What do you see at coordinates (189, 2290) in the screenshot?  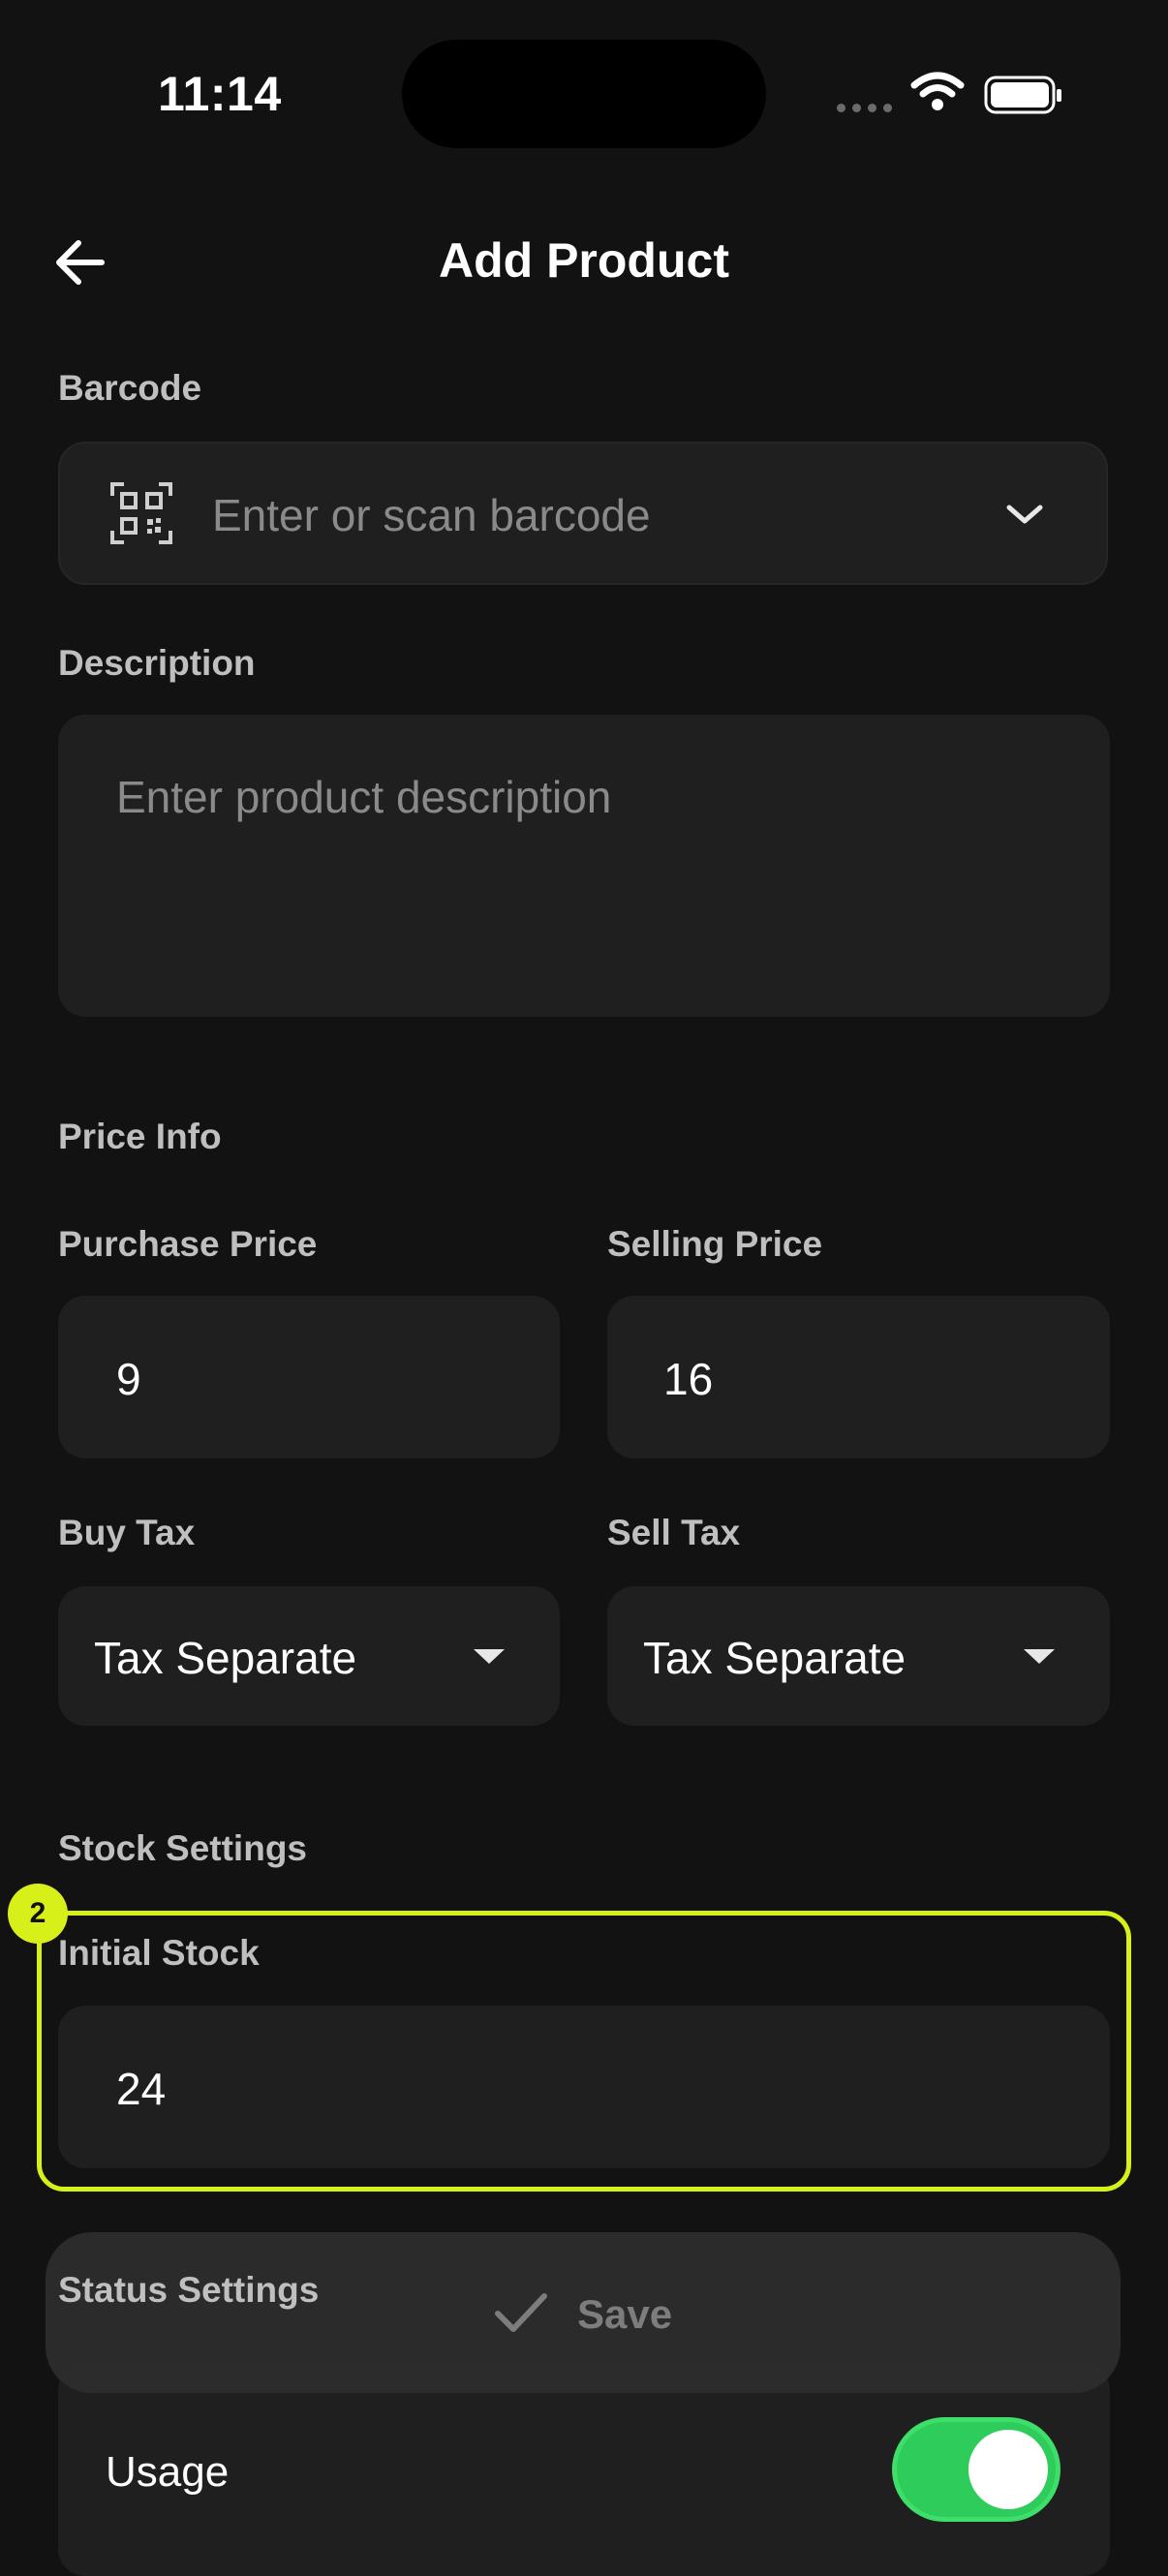 I see `status-settings-heading: Status Settings` at bounding box center [189, 2290].